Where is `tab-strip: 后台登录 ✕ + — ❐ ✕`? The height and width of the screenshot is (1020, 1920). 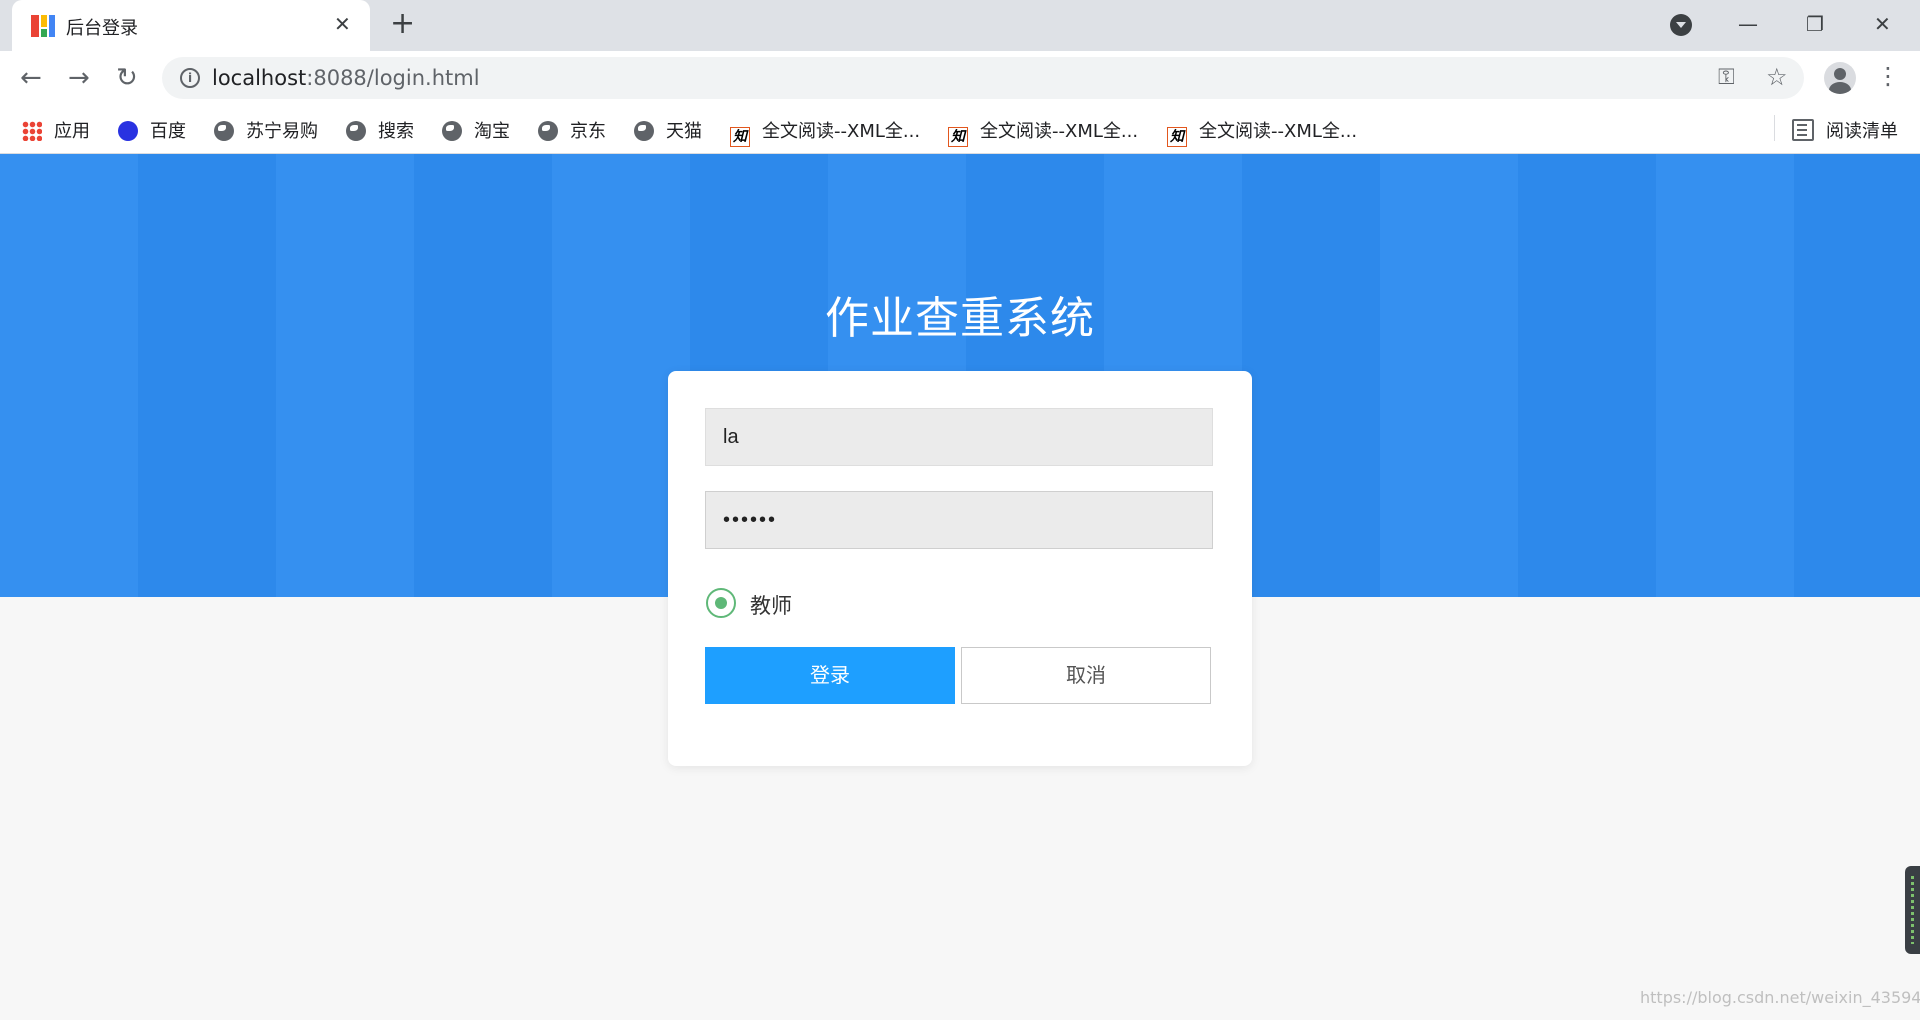
tab-strip: 后台登录 ✕ + — ❐ ✕ is located at coordinates (960, 25).